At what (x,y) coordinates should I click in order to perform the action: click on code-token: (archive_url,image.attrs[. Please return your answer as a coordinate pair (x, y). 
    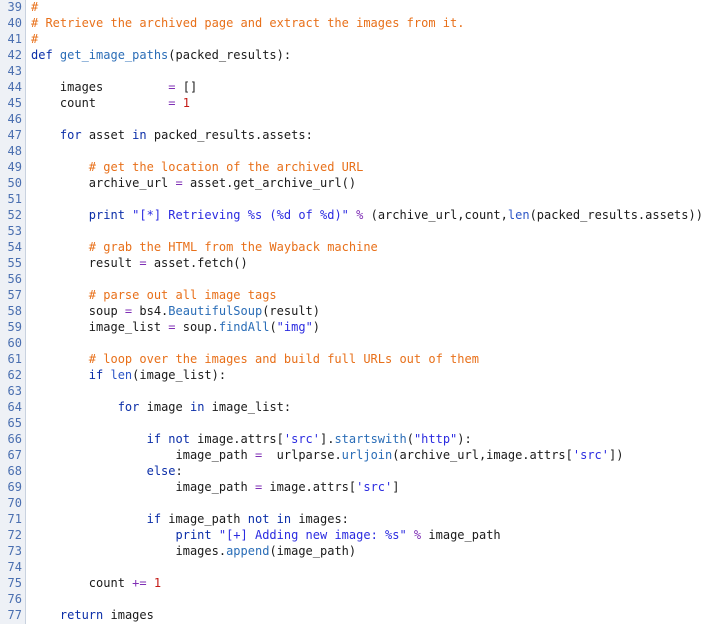
    Looking at the image, I should click on (482, 455).